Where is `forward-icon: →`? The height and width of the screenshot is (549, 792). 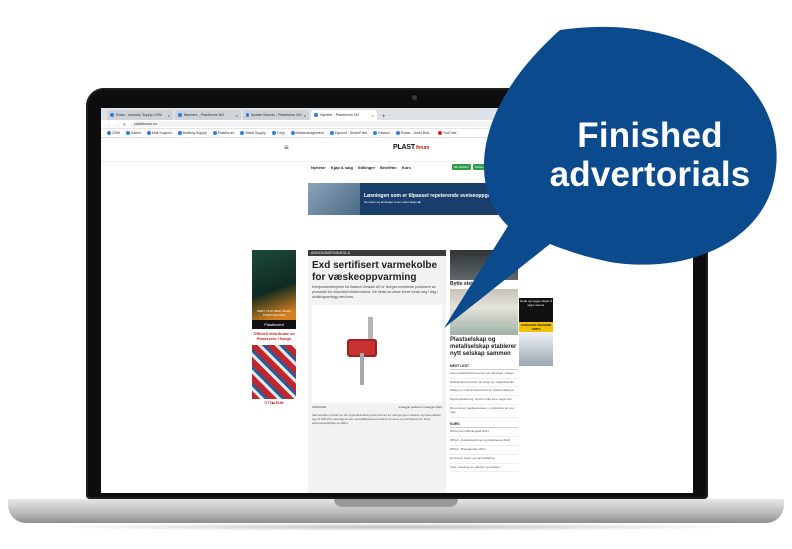
forward-icon: → is located at coordinates (117, 124).